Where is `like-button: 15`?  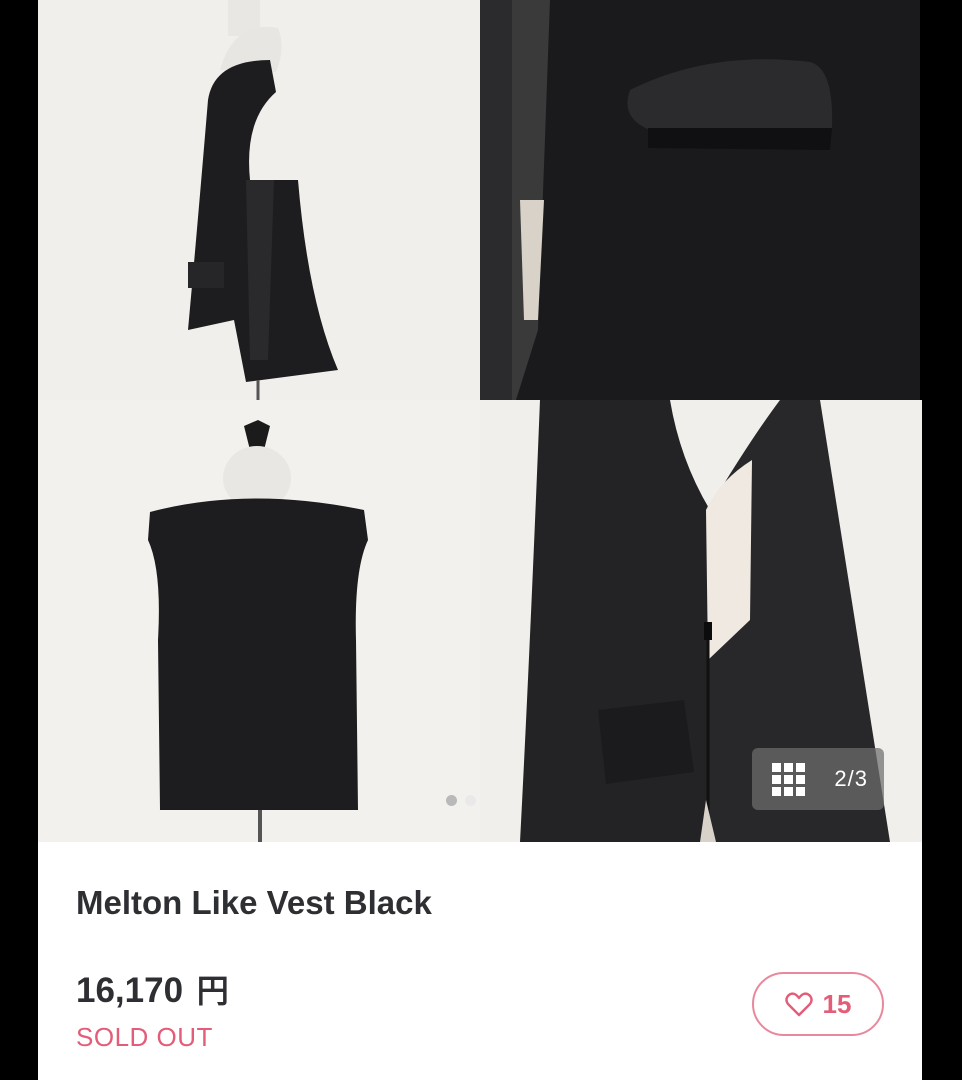
like-button: 15 is located at coordinates (818, 1004).